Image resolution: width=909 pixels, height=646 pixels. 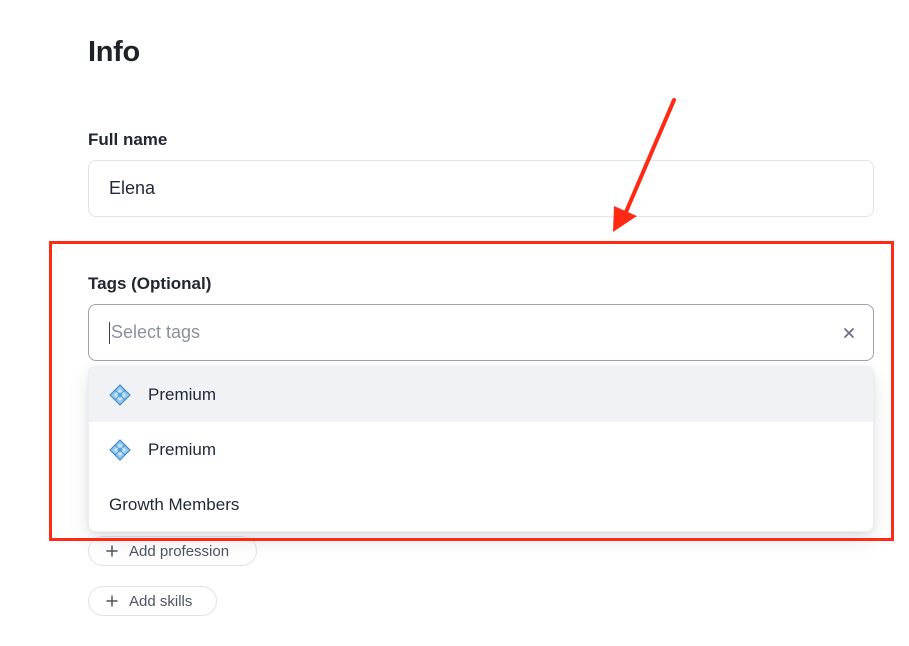 I want to click on full-name-value: Elena, so click(x=132, y=188).